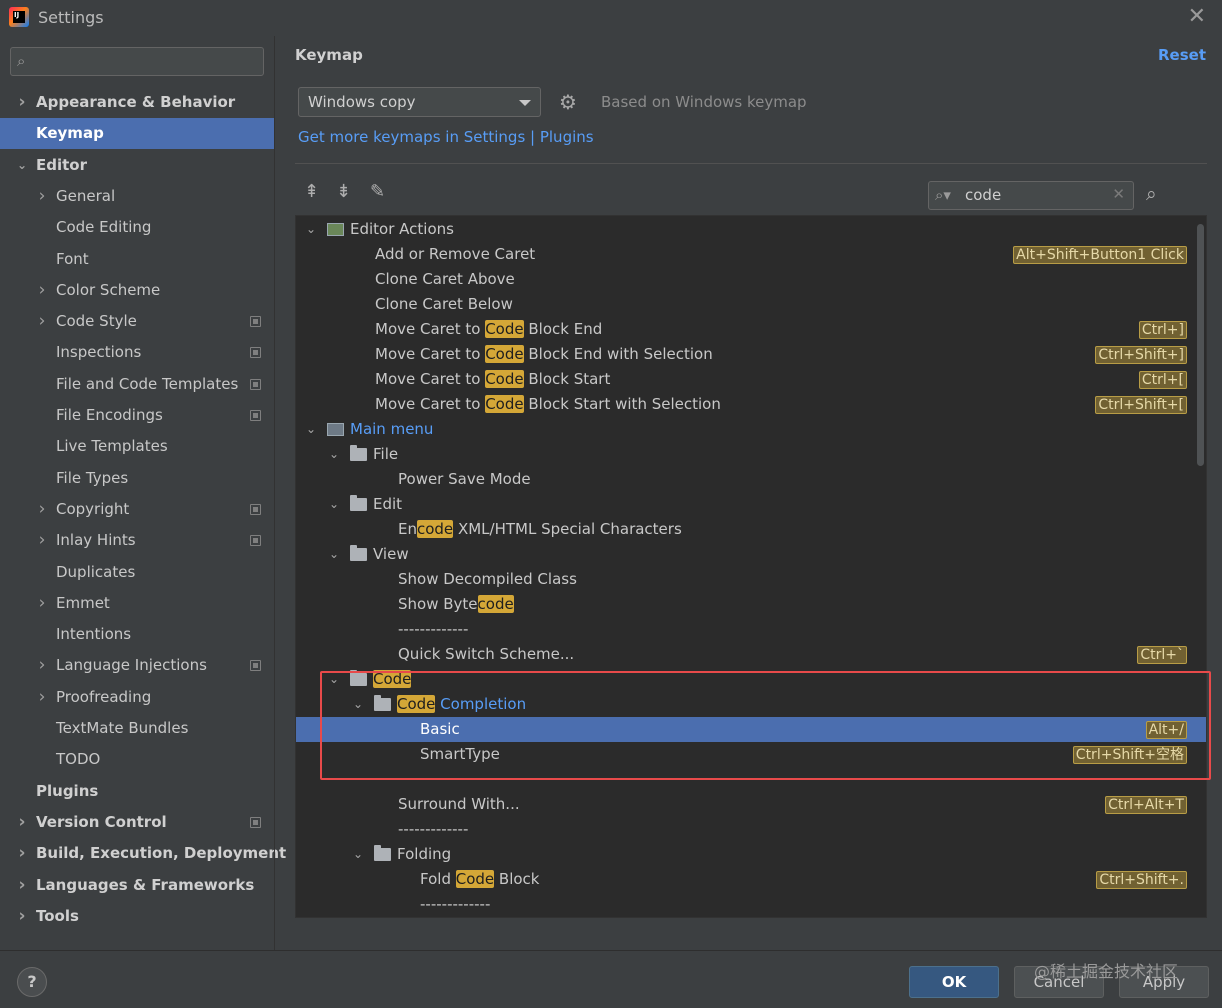 This screenshot has width=1222, height=1008. What do you see at coordinates (751, 529) in the screenshot?
I see `tree-row: Encode XML/HTML Special Characters` at bounding box center [751, 529].